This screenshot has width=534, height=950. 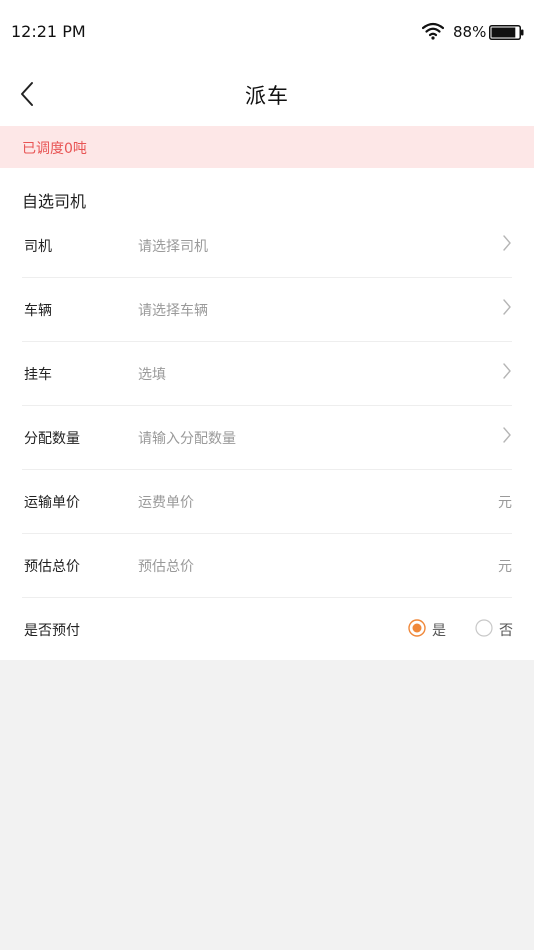 I want to click on prepay-label: 是否预付, so click(x=52, y=631).